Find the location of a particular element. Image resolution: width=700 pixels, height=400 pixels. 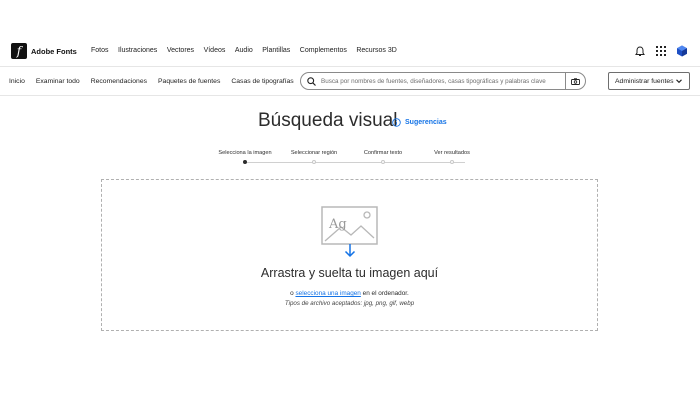

top-nav-videos: Vídeos is located at coordinates (215, 50).